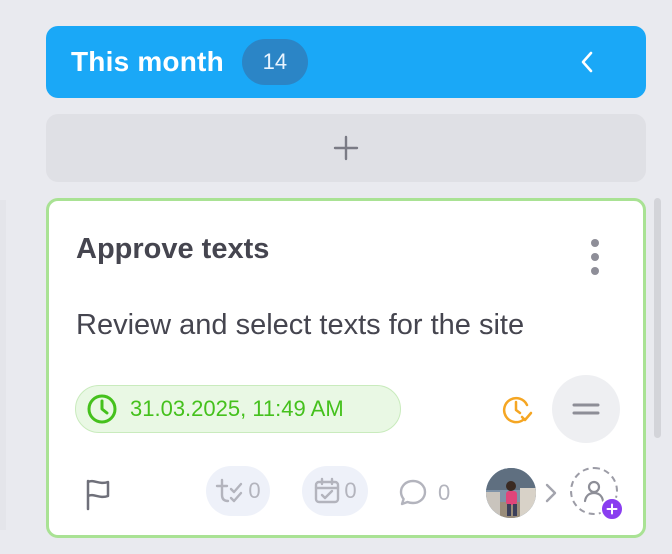  I want to click on chevron-right-icon, so click(551, 493).